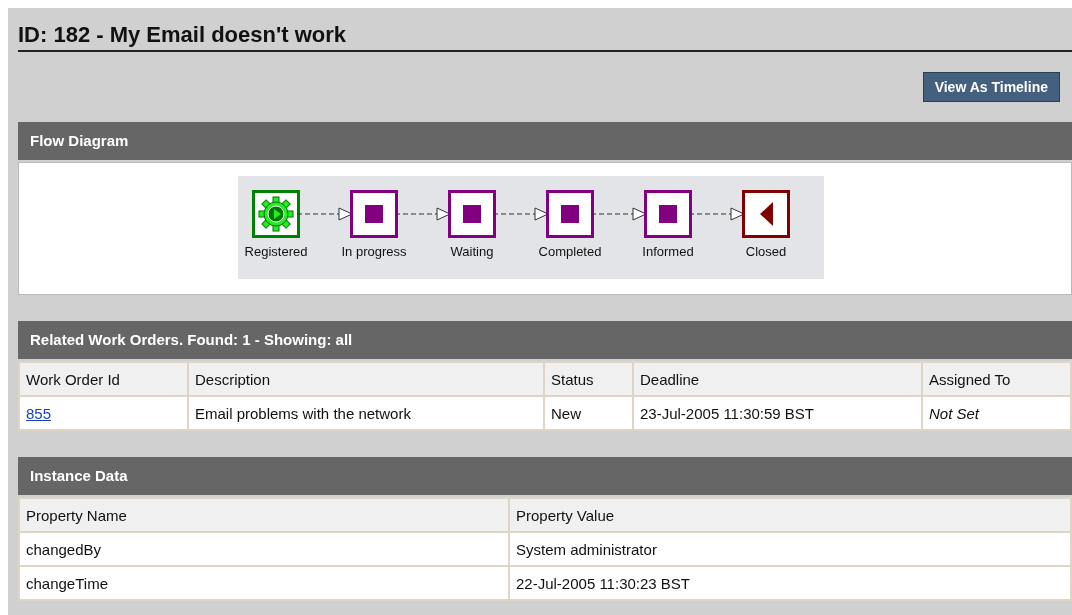 This screenshot has width=1072, height=615. Describe the element at coordinates (545, 340) in the screenshot. I see `section-header: Related Work Orders. Found: 1 - Showing: all` at that location.